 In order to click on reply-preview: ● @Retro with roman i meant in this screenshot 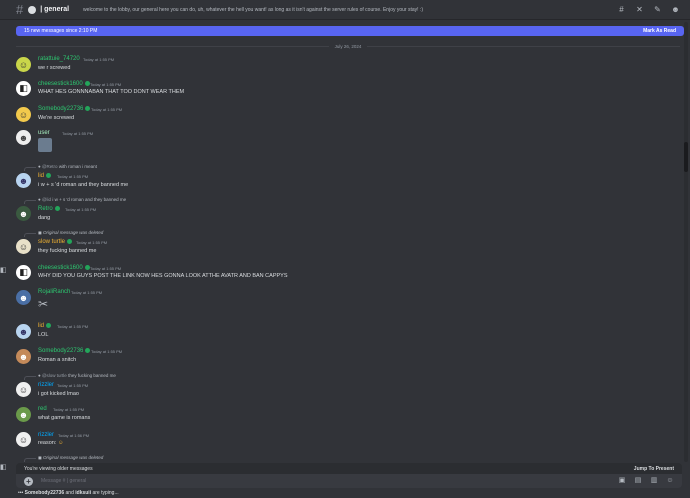, I will do `click(67, 166)`.